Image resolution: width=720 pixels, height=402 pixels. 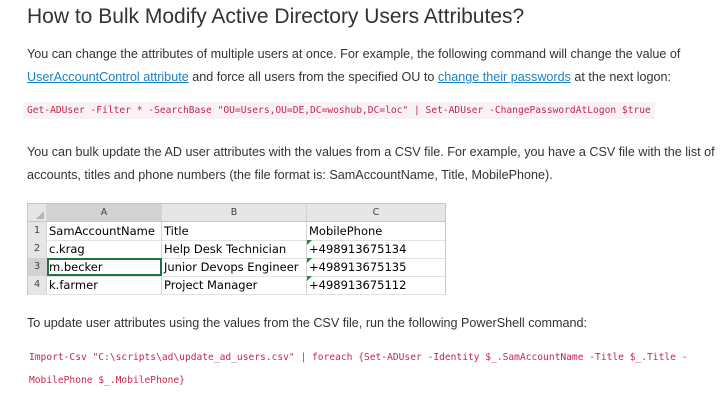 I want to click on useraccountcontrol-link: UserAccountControl attribute, so click(x=108, y=77).